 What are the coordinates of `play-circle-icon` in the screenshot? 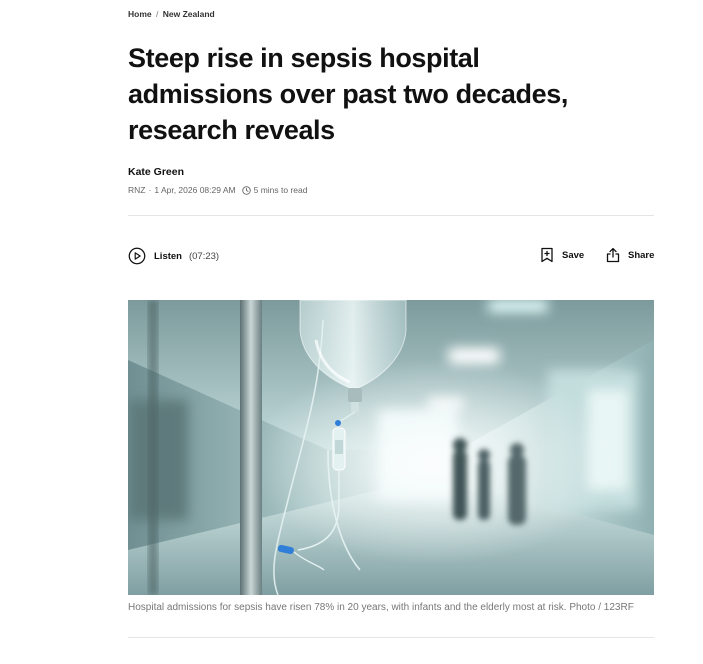 It's located at (137, 256).